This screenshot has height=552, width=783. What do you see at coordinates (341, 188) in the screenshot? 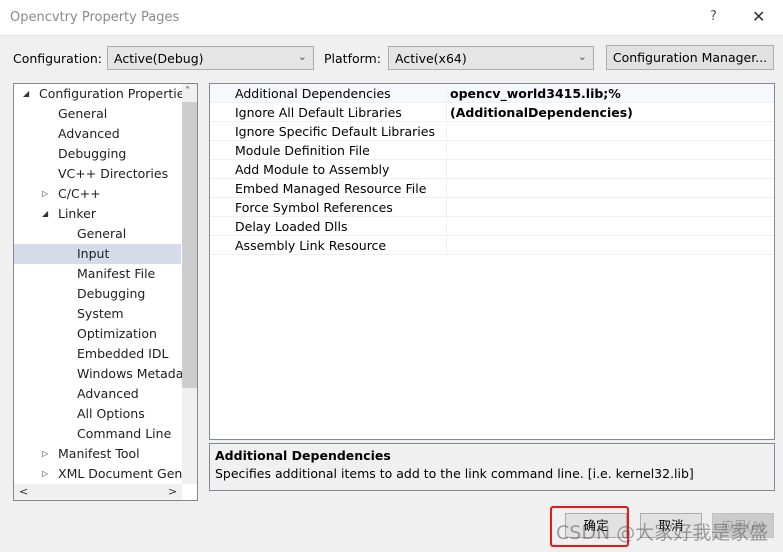
I see `property-name: Embed Managed Resource File` at bounding box center [341, 188].